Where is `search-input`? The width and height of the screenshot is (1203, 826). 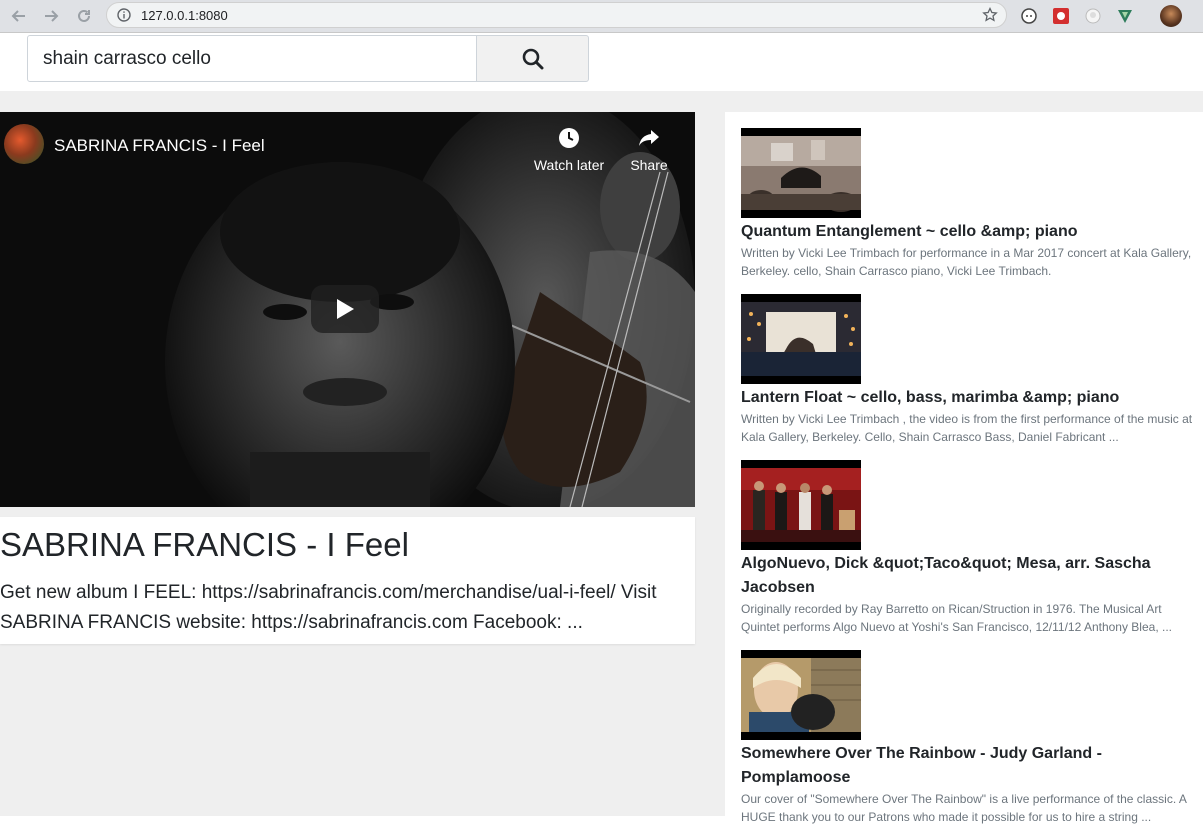 search-input is located at coordinates (252, 58).